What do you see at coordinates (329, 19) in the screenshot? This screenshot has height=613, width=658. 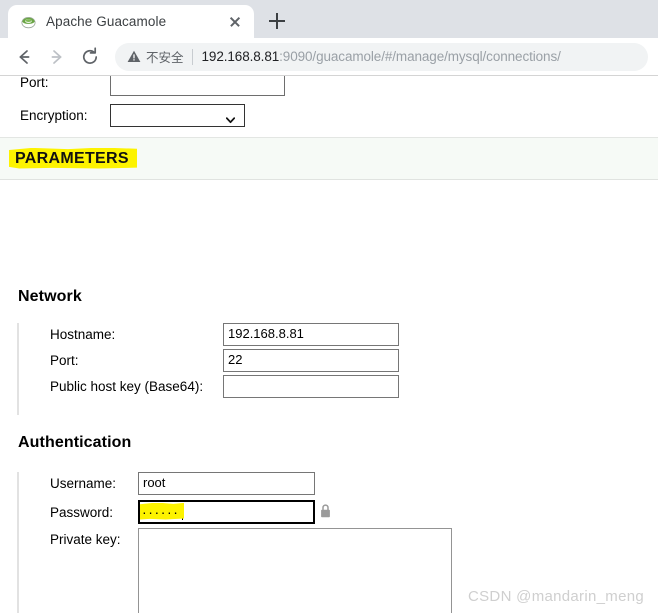 I see `tab-strip: Apache Guacamole` at bounding box center [329, 19].